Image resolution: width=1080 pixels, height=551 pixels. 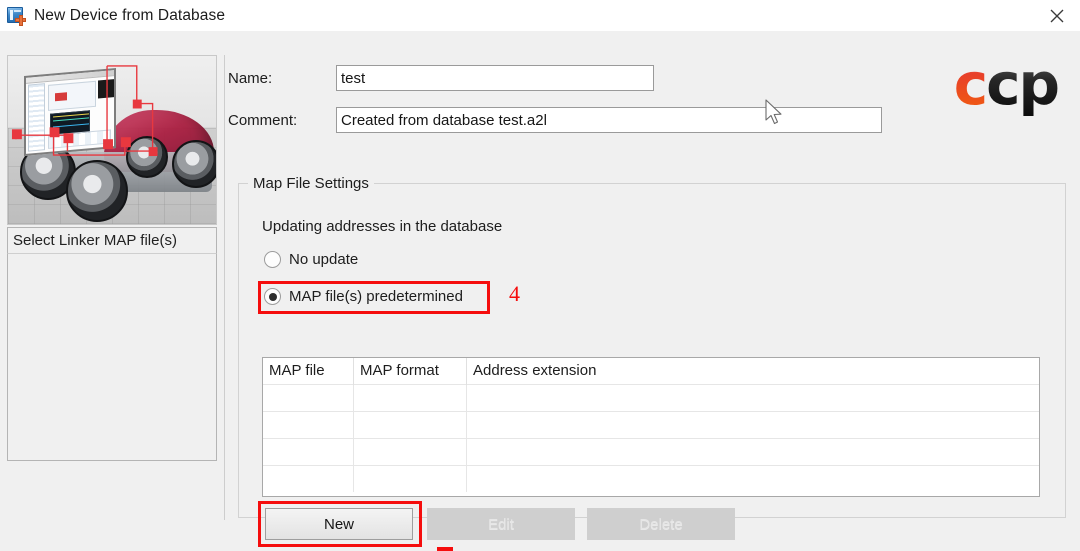 What do you see at coordinates (308, 371) in the screenshot?
I see `column-header-map-file: MAP file` at bounding box center [308, 371].